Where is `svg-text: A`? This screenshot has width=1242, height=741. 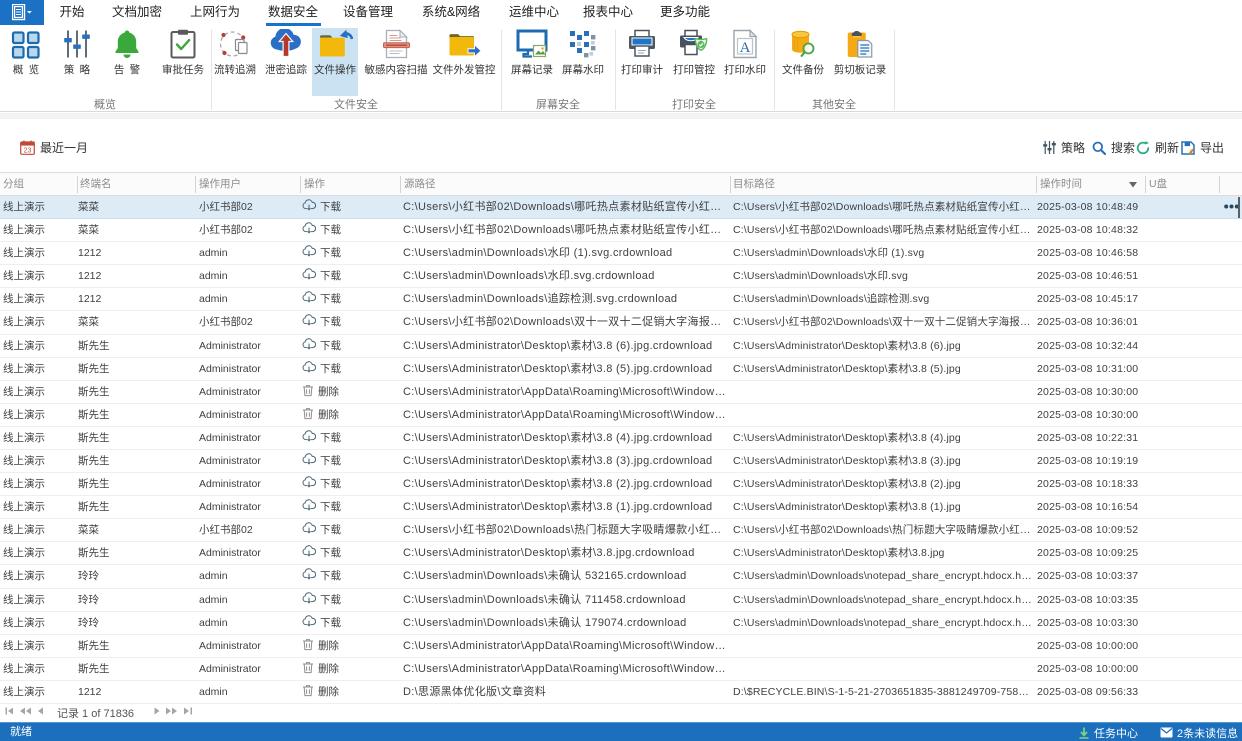
svg-text: A is located at coordinates (745, 48).